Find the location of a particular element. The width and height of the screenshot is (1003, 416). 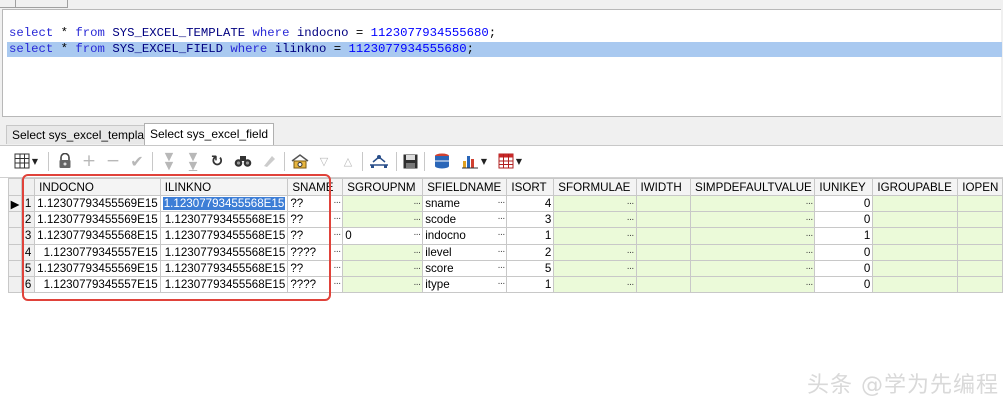

column-header: IWIDTH is located at coordinates (663, 187).